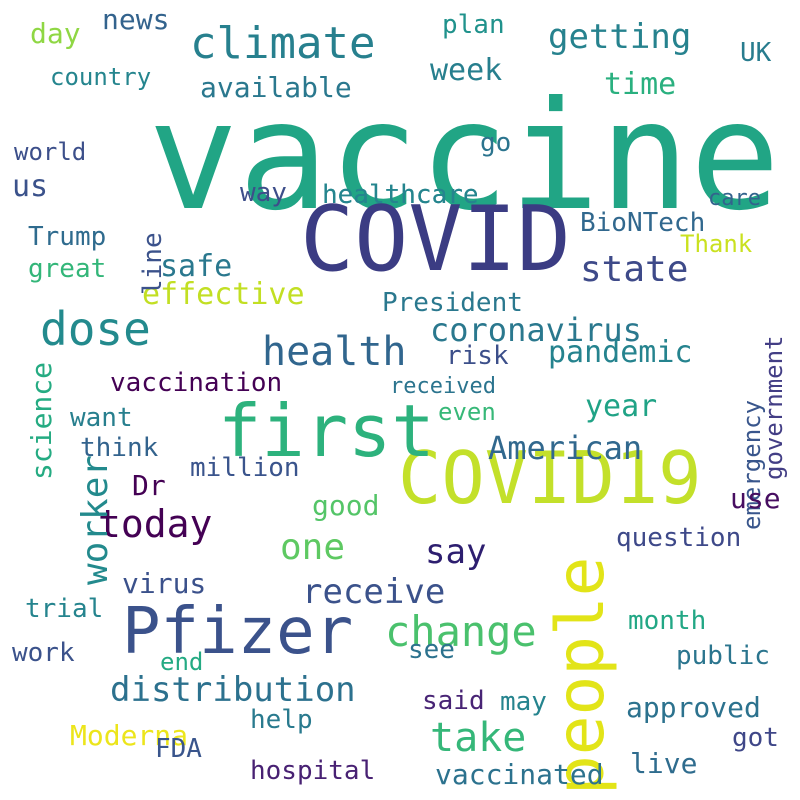  What do you see at coordinates (50, 152) in the screenshot?
I see `word: world` at bounding box center [50, 152].